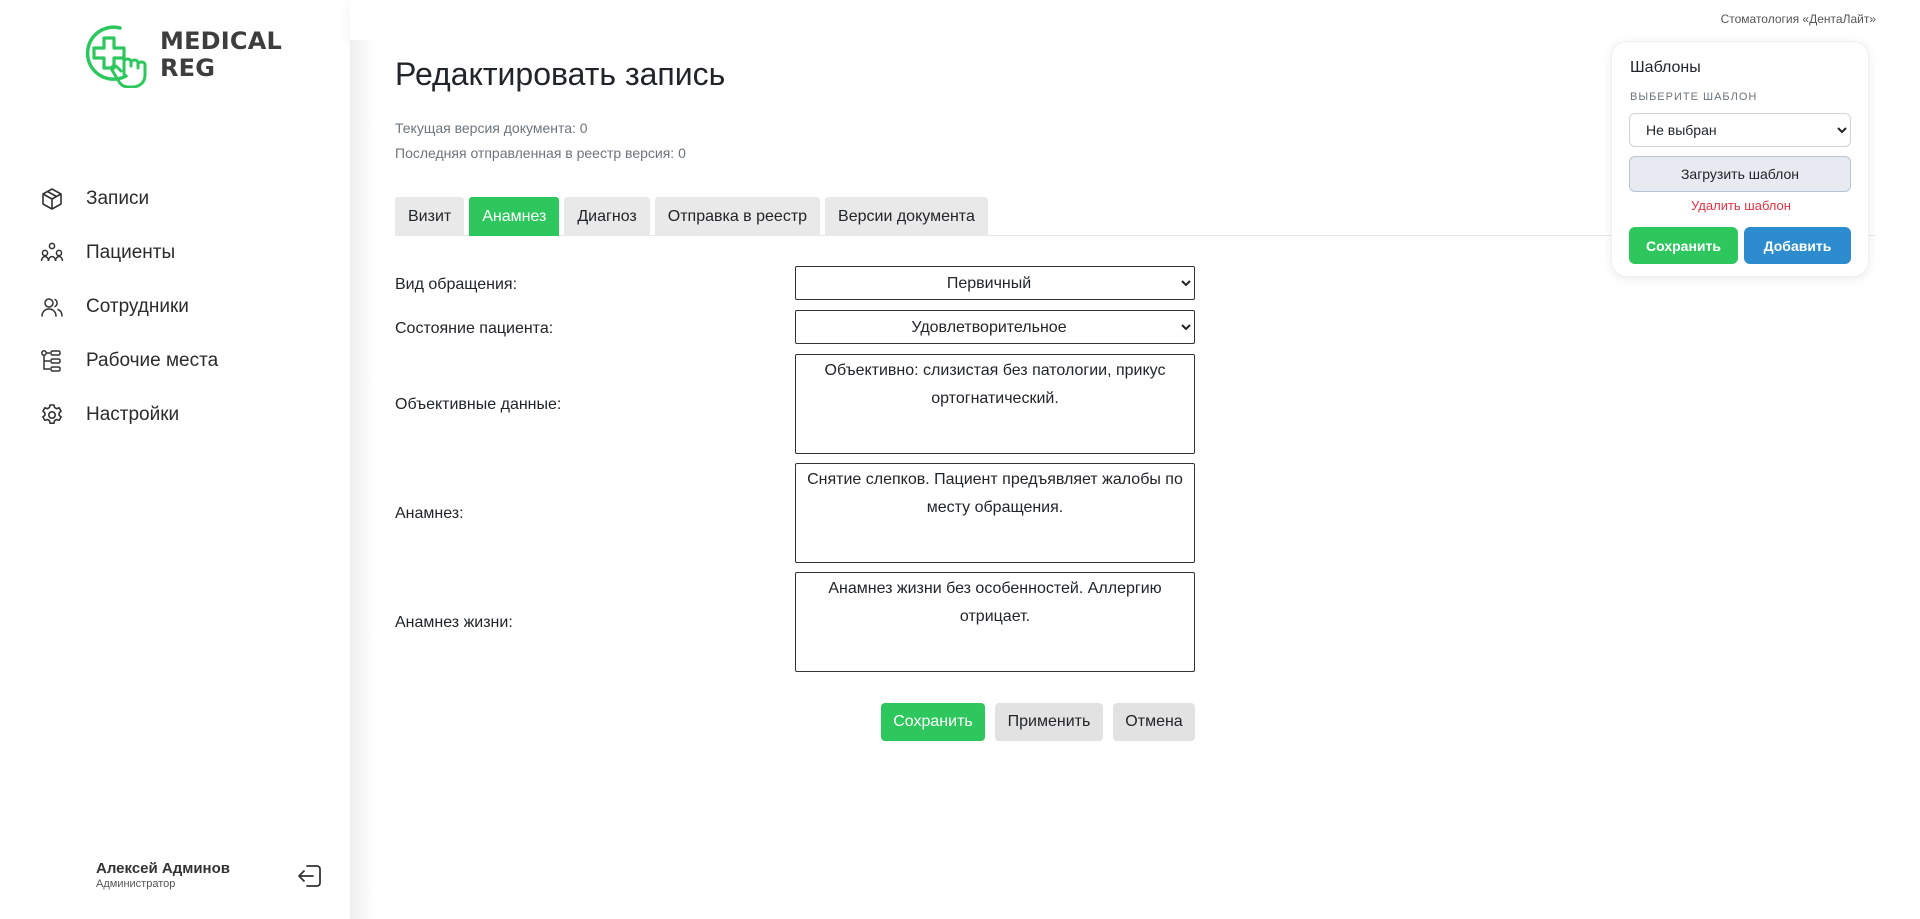 The height and width of the screenshot is (919, 1920). I want to click on tab-document-versions: Версии документа, so click(906, 216).